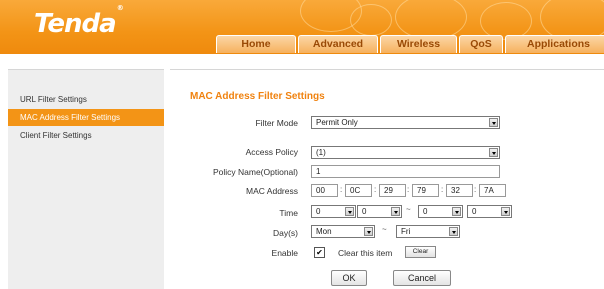  What do you see at coordinates (418, 44) in the screenshot?
I see `tab-wireless: Wireless` at bounding box center [418, 44].